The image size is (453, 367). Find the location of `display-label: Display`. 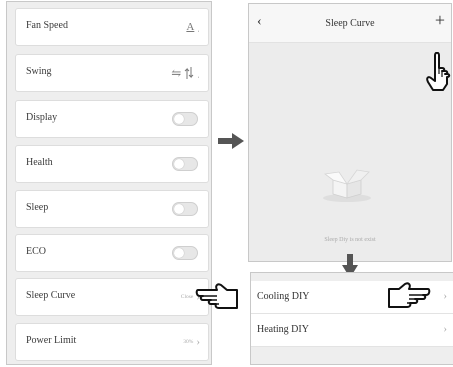

display-label: Display is located at coordinates (42, 117).